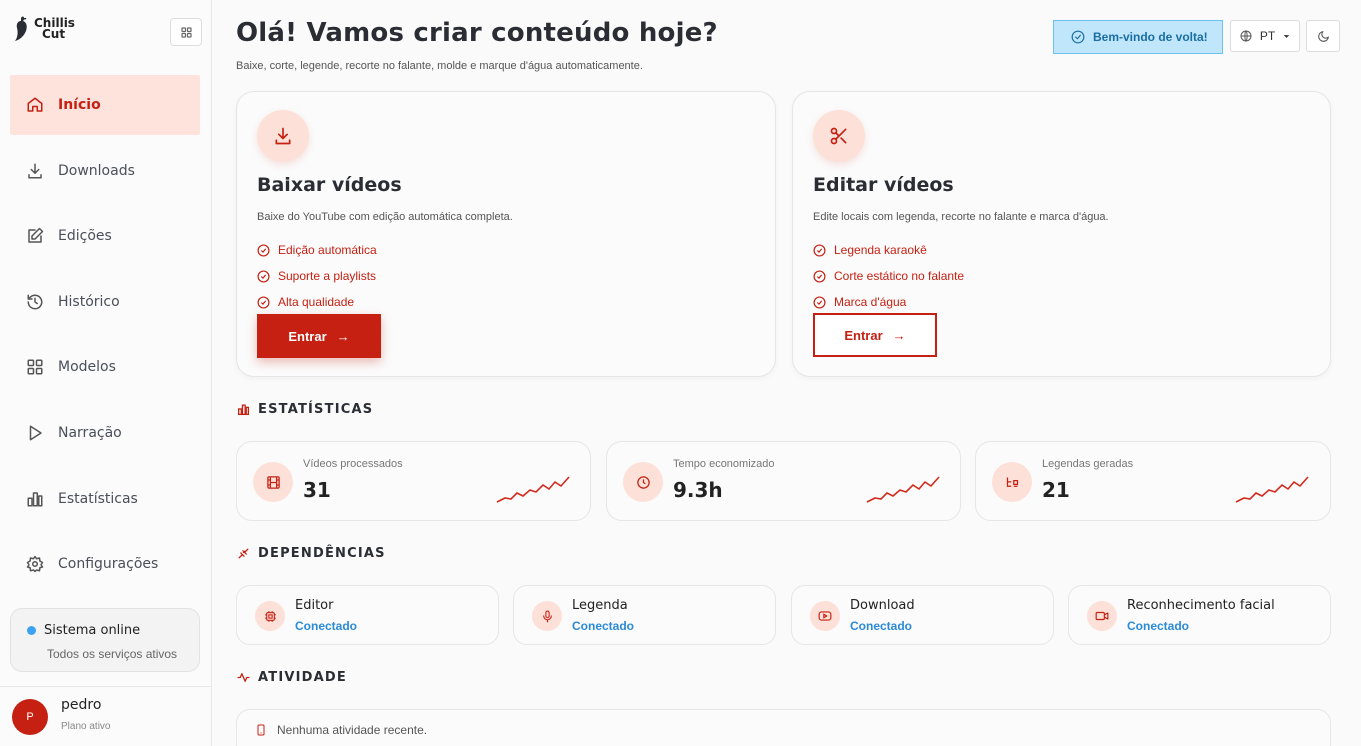  What do you see at coordinates (343, 336) in the screenshot?
I see `arrow-right-icon: →` at bounding box center [343, 336].